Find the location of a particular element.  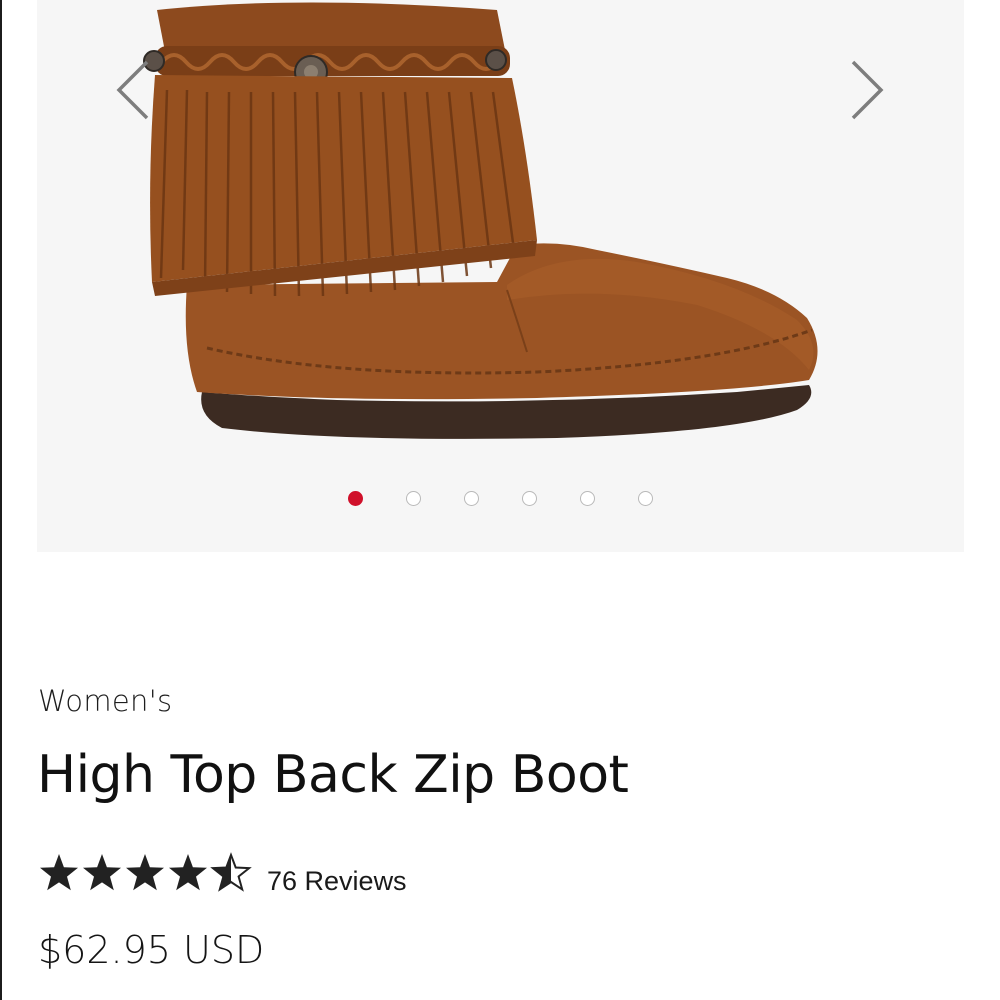

product-title: High Top Back Zip Boot is located at coordinates (333, 775).